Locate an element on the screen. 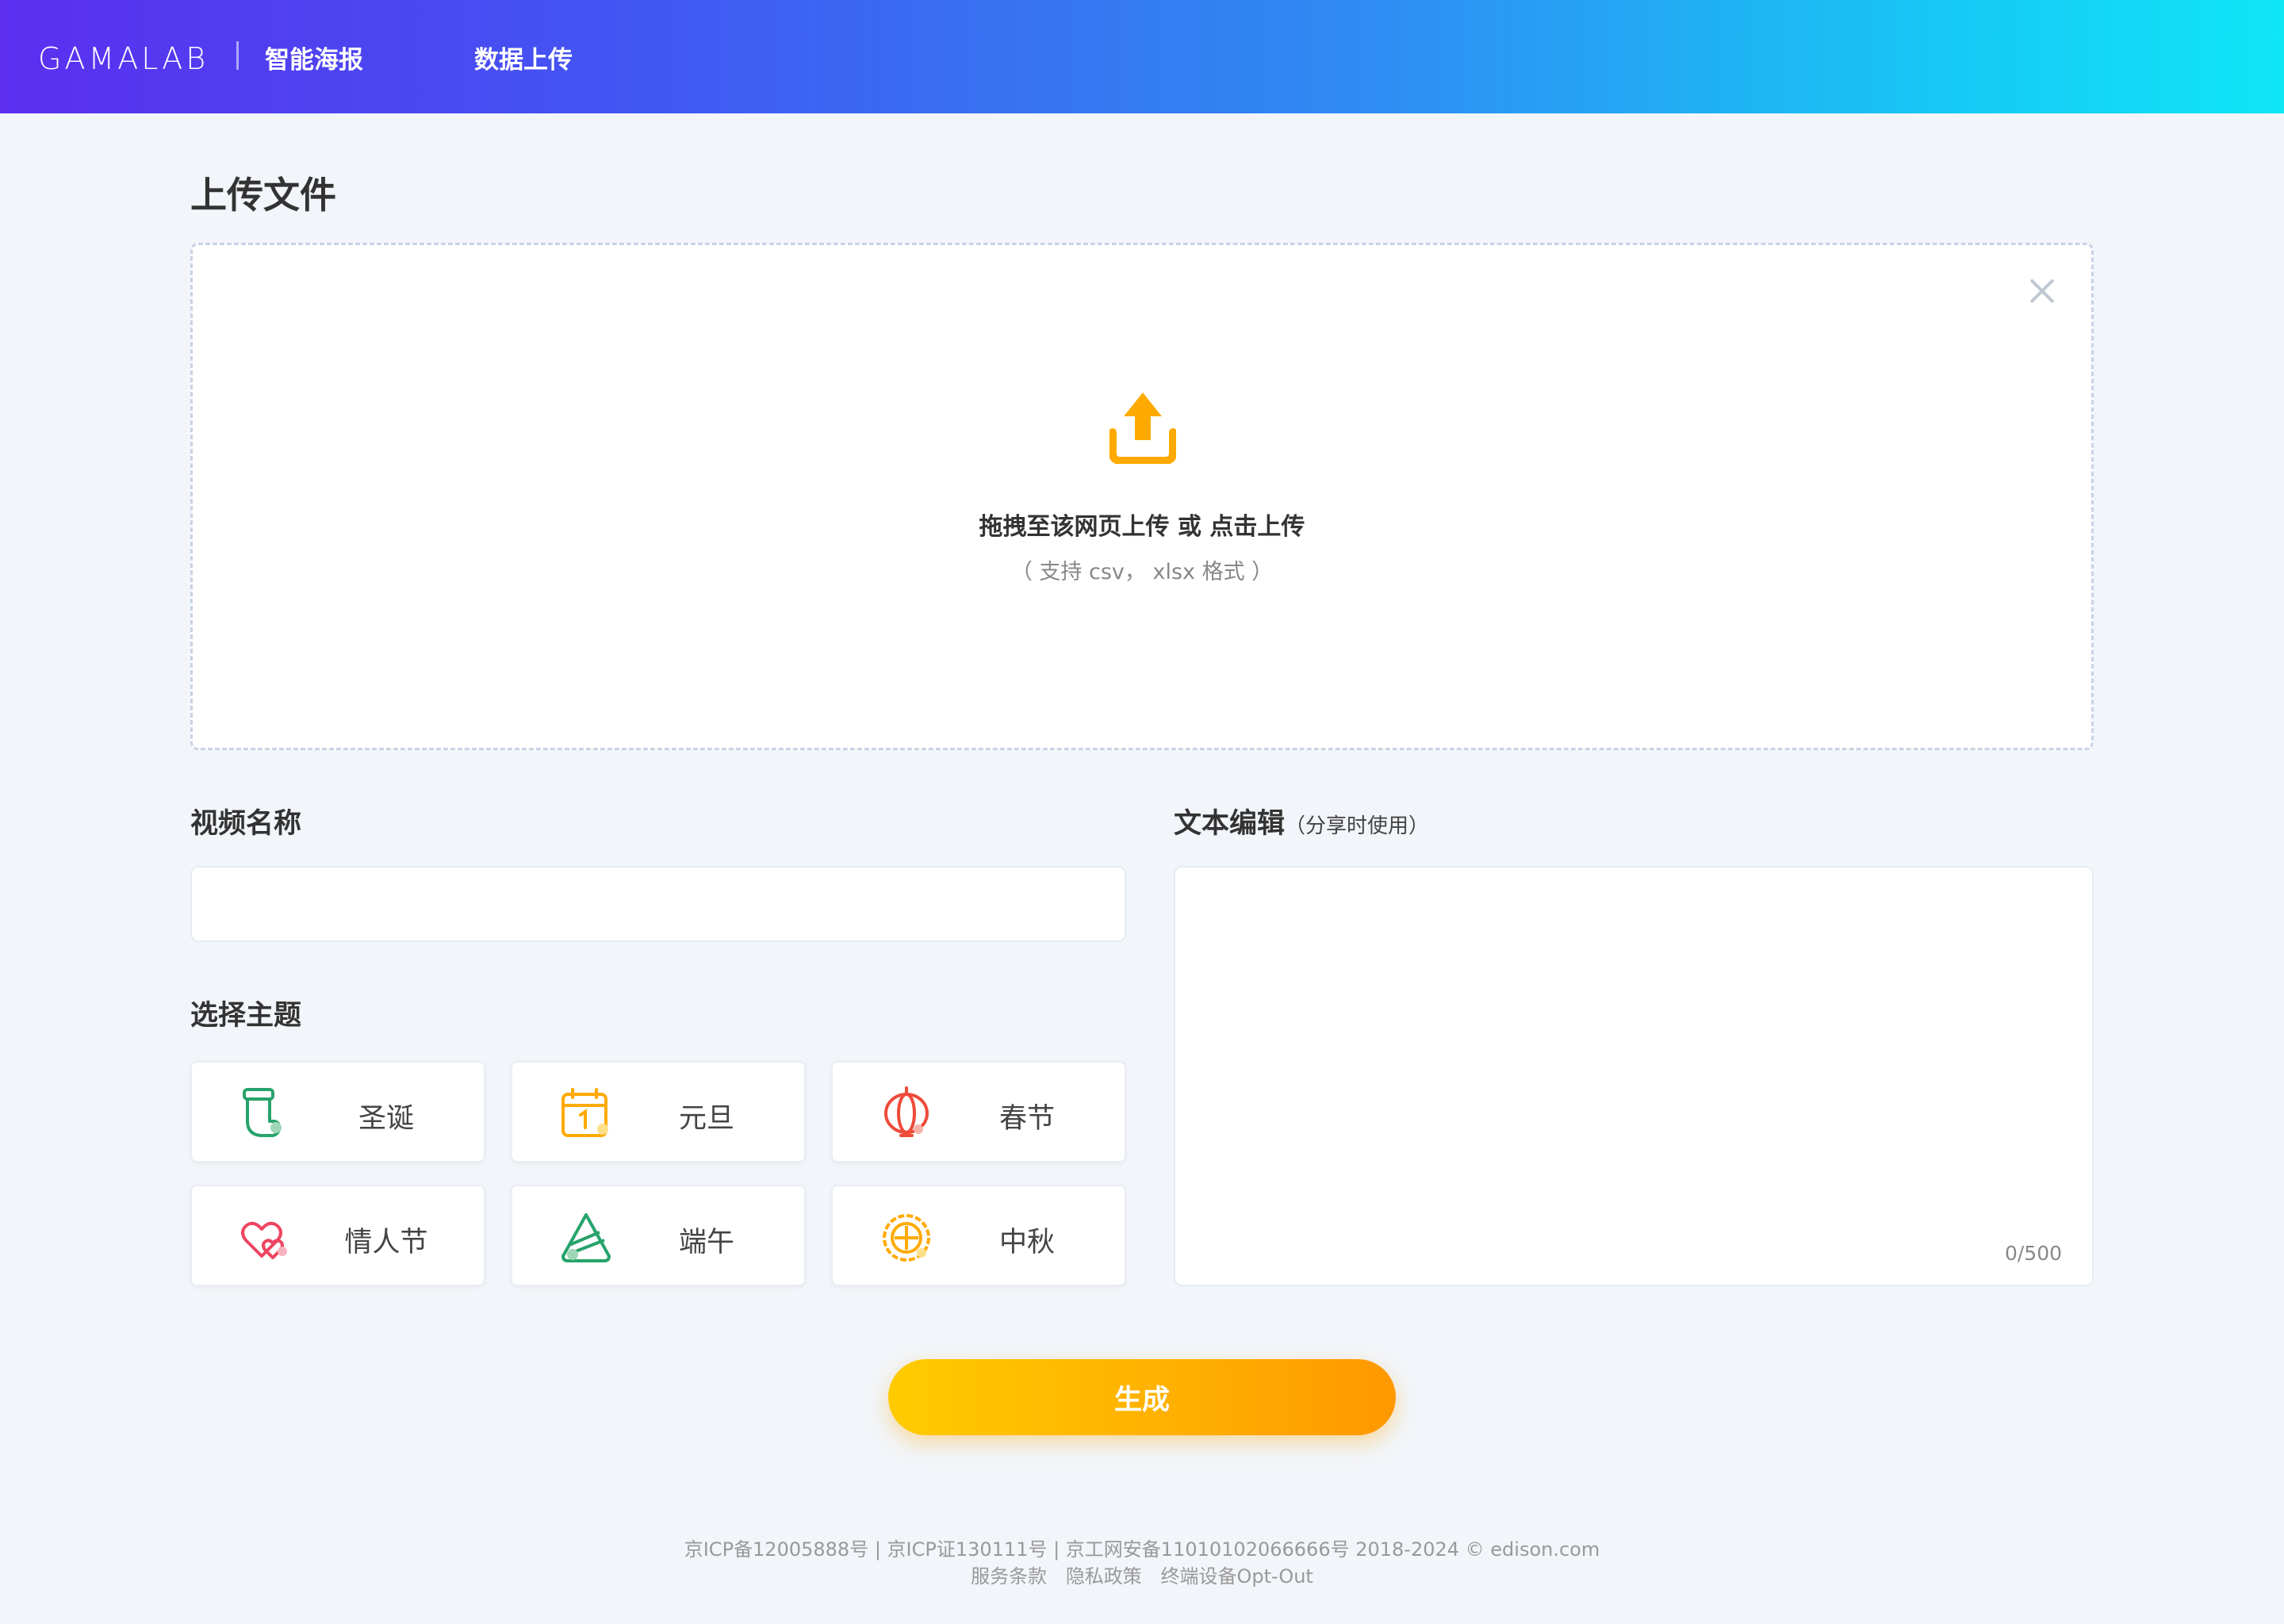  text-edit-label: 文本编辑（分享时使用） is located at coordinates (1301, 821).